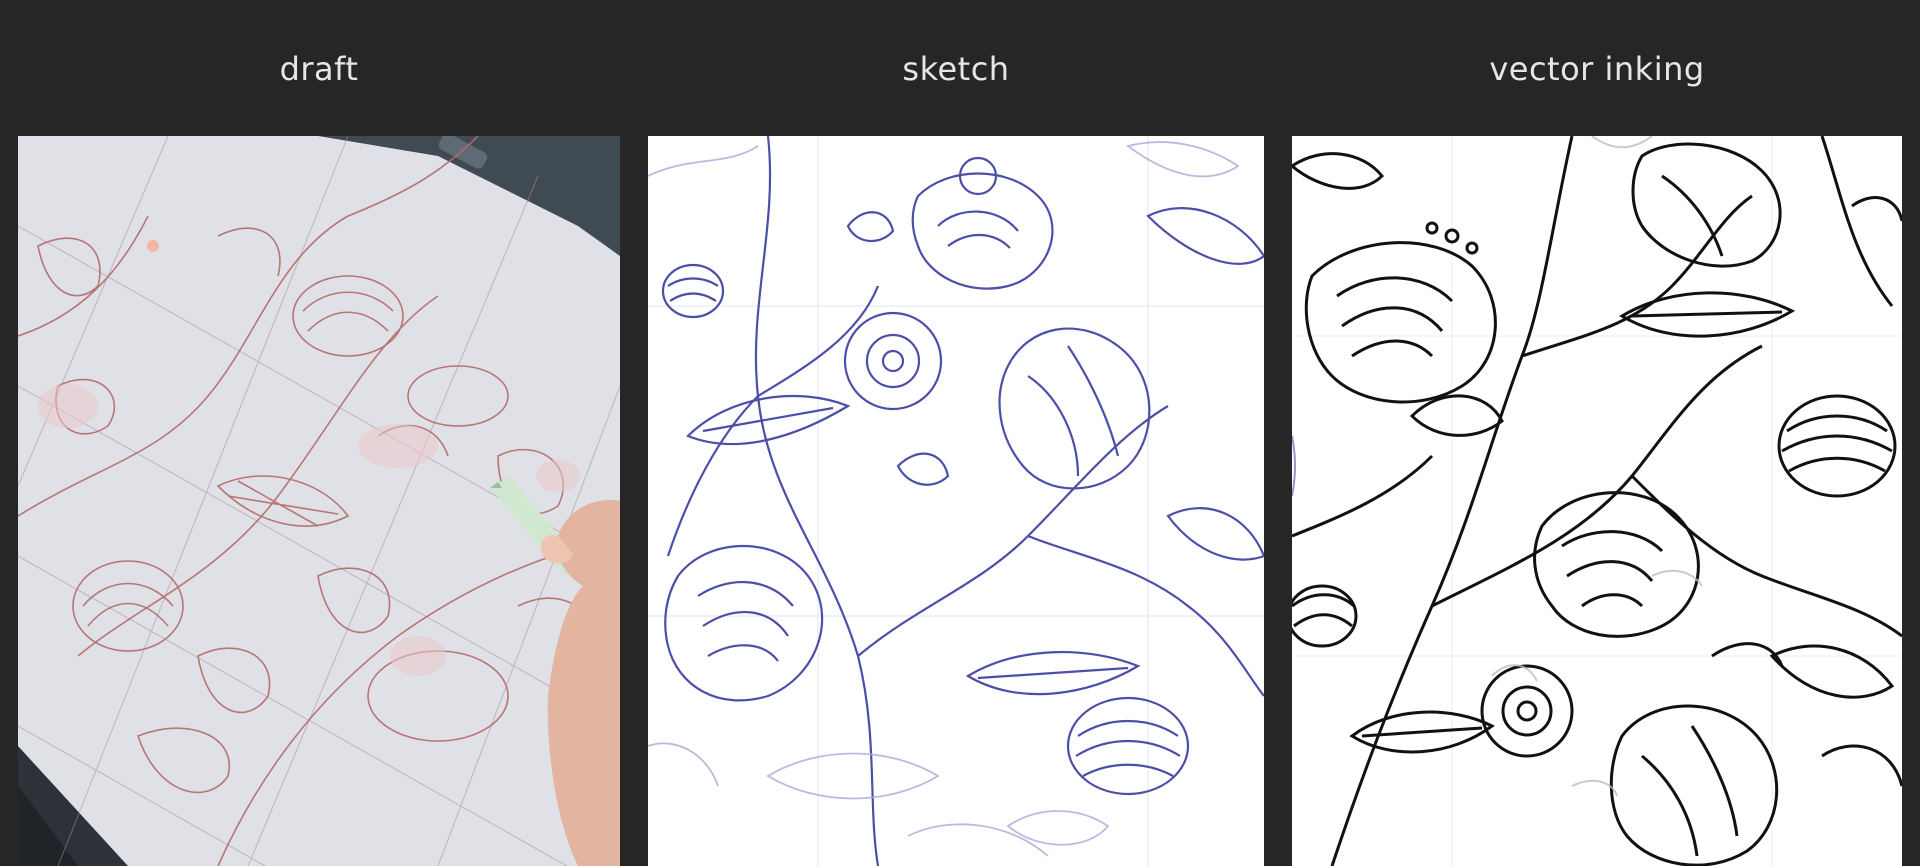 The image size is (1920, 866). What do you see at coordinates (1597, 69) in the screenshot?
I see `panel-title-vector-inking: vector inking` at bounding box center [1597, 69].